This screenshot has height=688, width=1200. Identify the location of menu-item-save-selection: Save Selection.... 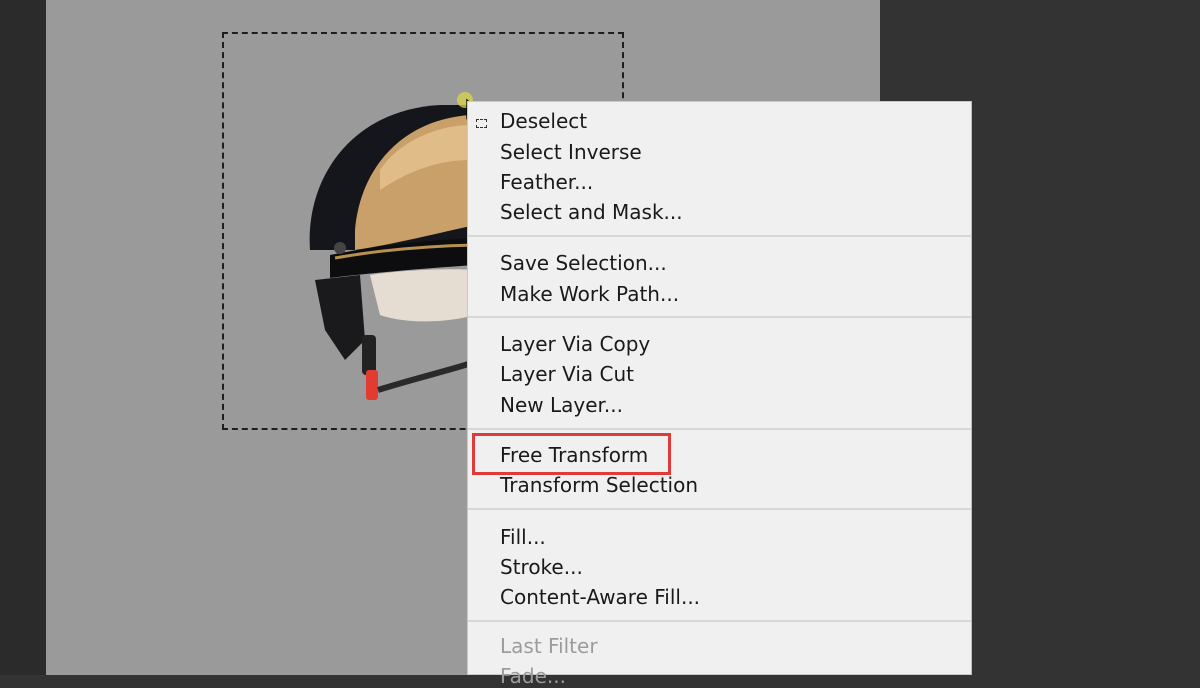
(583, 263).